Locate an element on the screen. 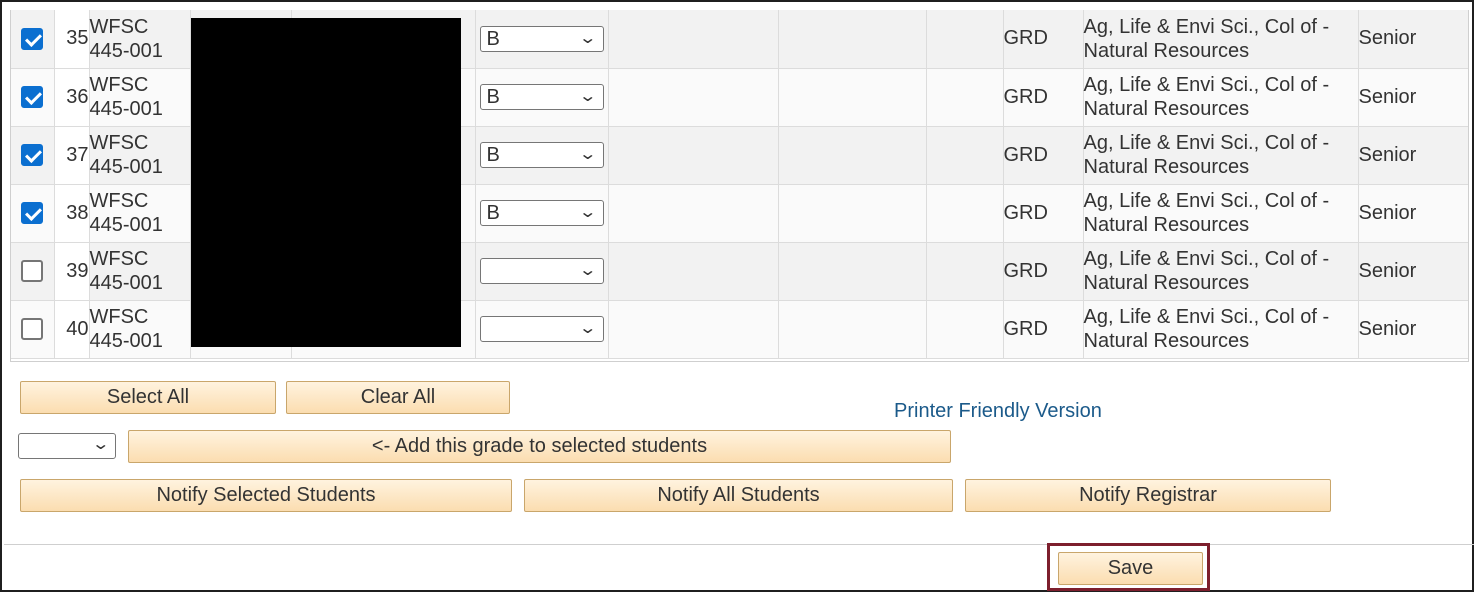 The height and width of the screenshot is (592, 1474). save-button: Save is located at coordinates (1130, 568).